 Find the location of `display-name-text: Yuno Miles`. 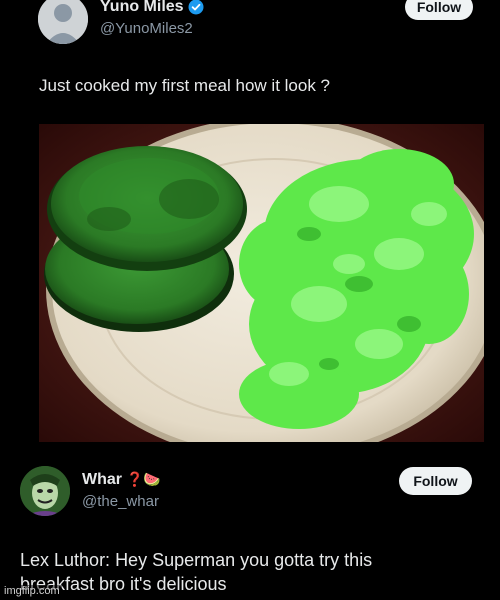

display-name-text: Yuno Miles is located at coordinates (142, 8).